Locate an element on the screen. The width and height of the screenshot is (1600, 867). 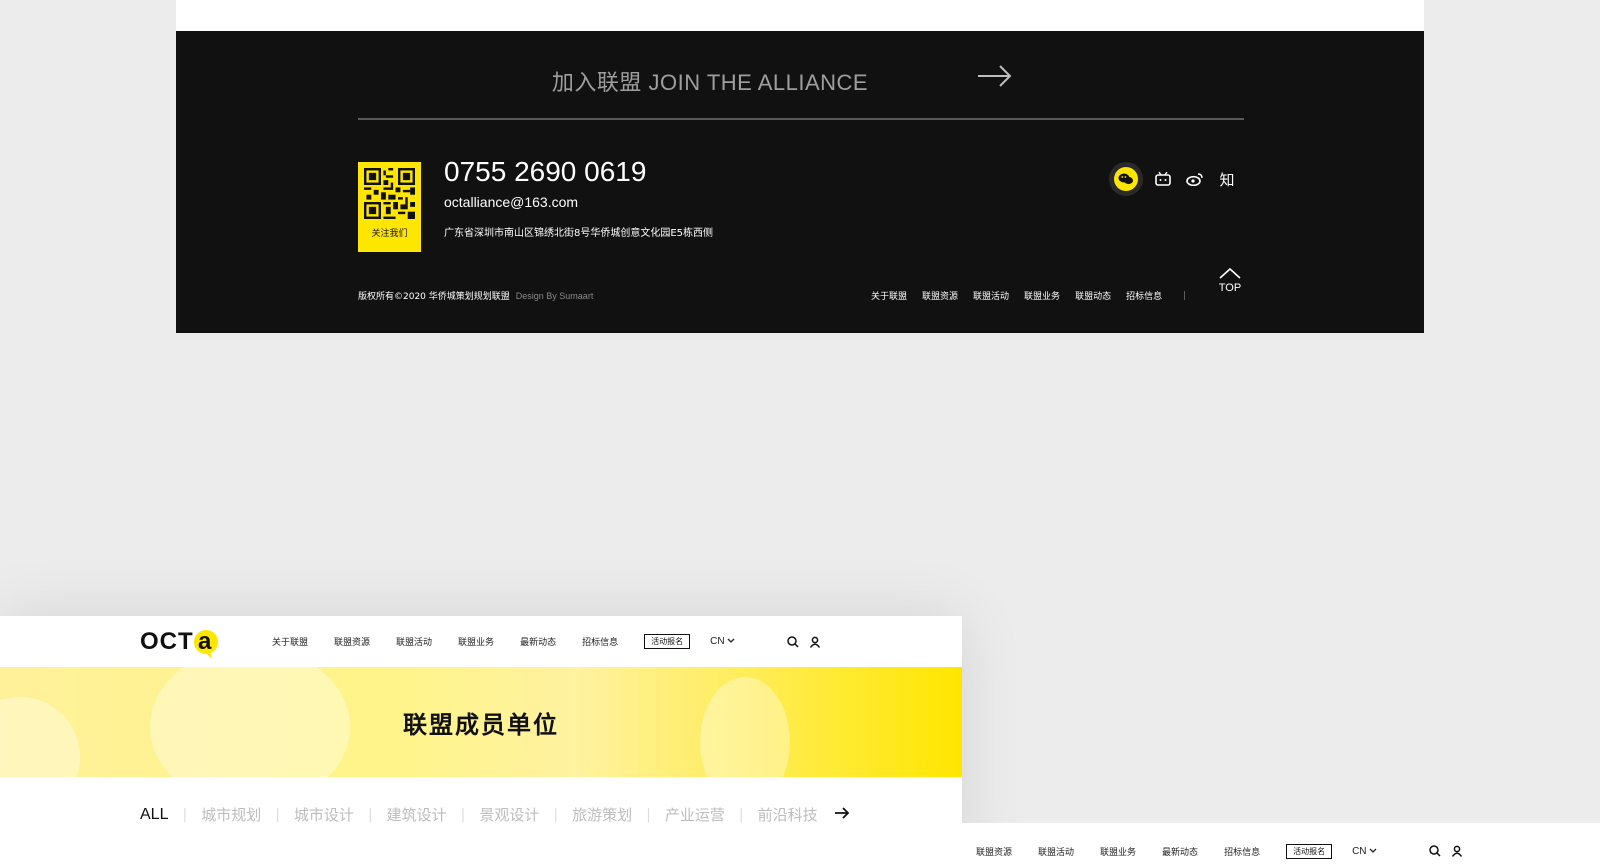
copyright-line: 版权所有©2020 华侨城策划规划联盟 Design By Sumaart is located at coordinates (475, 295).